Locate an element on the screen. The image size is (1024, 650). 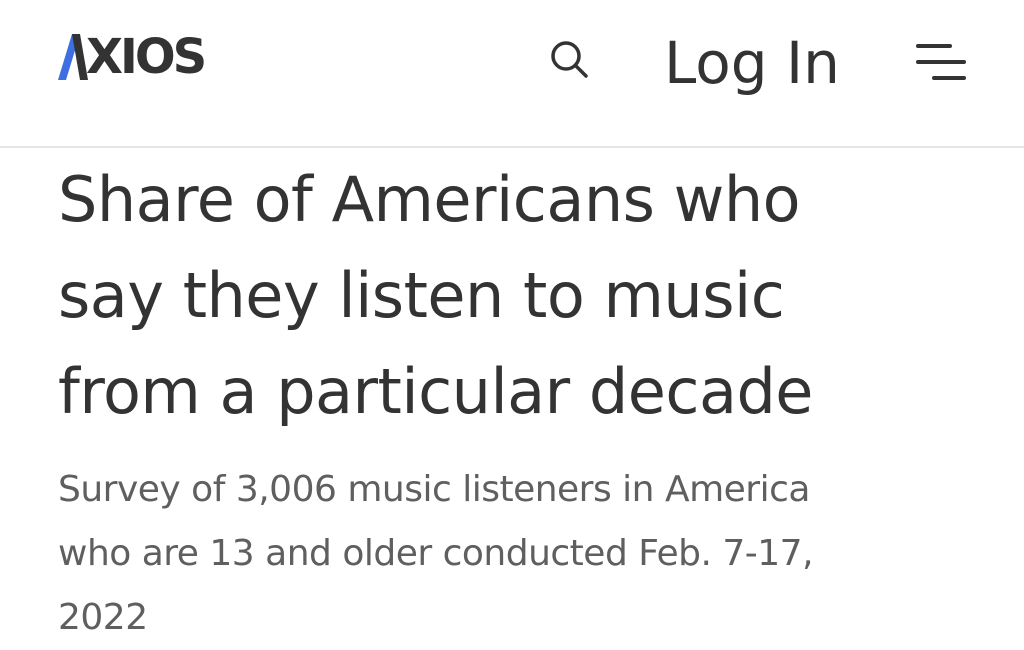
logo-accent-mark is located at coordinates (73, 57).